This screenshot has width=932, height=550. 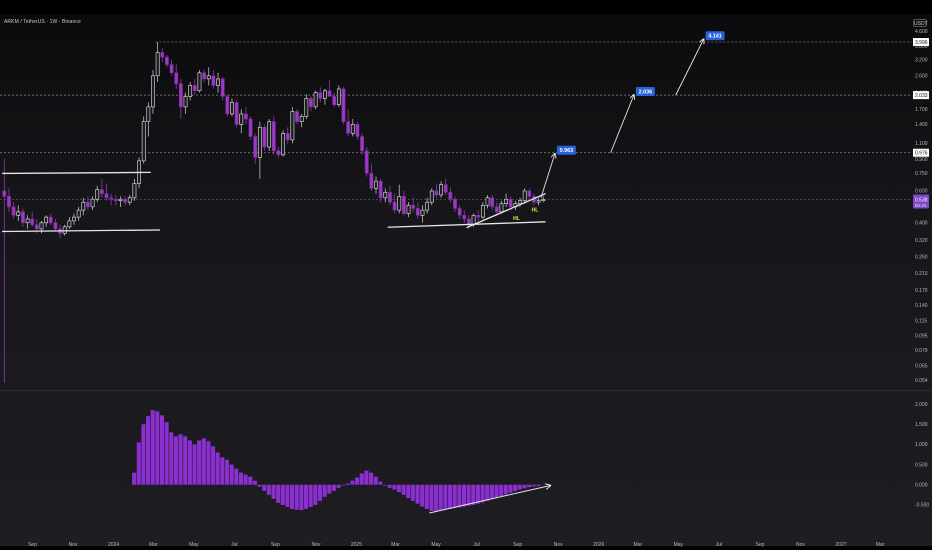 What do you see at coordinates (921, 96) in the screenshot?
I see `level-price-text: 2.033` at bounding box center [921, 96].